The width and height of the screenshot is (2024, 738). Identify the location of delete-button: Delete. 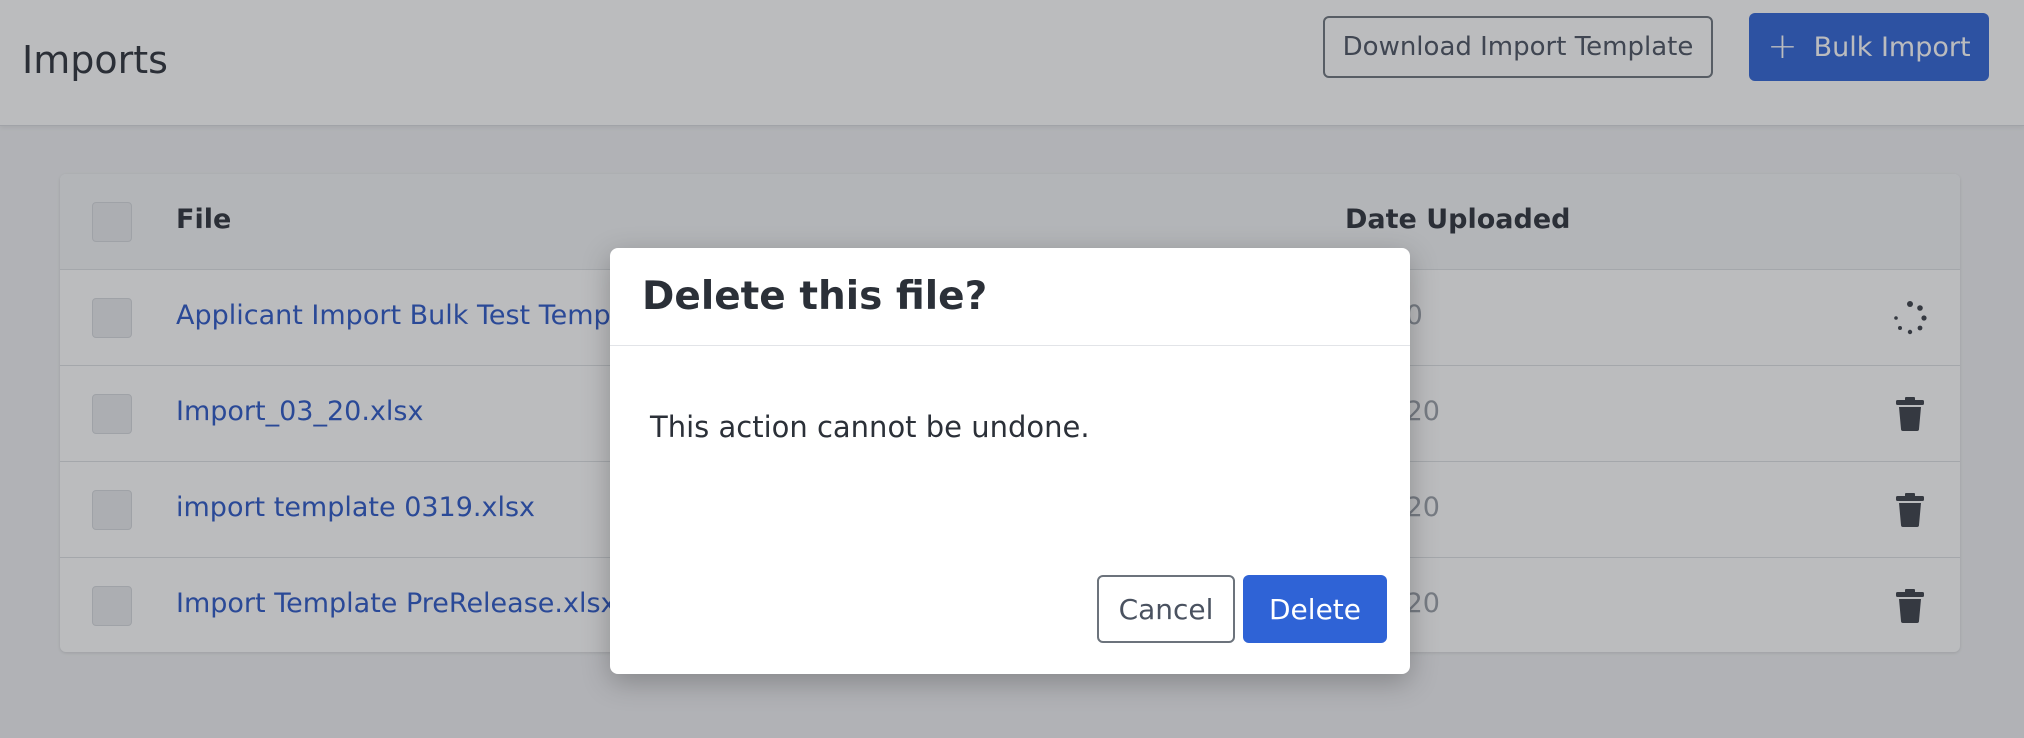
(1315, 609).